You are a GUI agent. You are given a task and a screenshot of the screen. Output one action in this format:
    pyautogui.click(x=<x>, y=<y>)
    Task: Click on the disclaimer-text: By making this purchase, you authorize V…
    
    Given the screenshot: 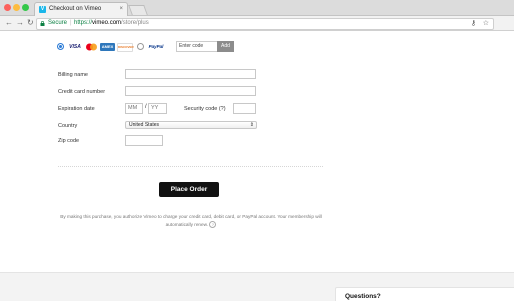 What is the action you would take?
    pyautogui.click(x=191, y=220)
    